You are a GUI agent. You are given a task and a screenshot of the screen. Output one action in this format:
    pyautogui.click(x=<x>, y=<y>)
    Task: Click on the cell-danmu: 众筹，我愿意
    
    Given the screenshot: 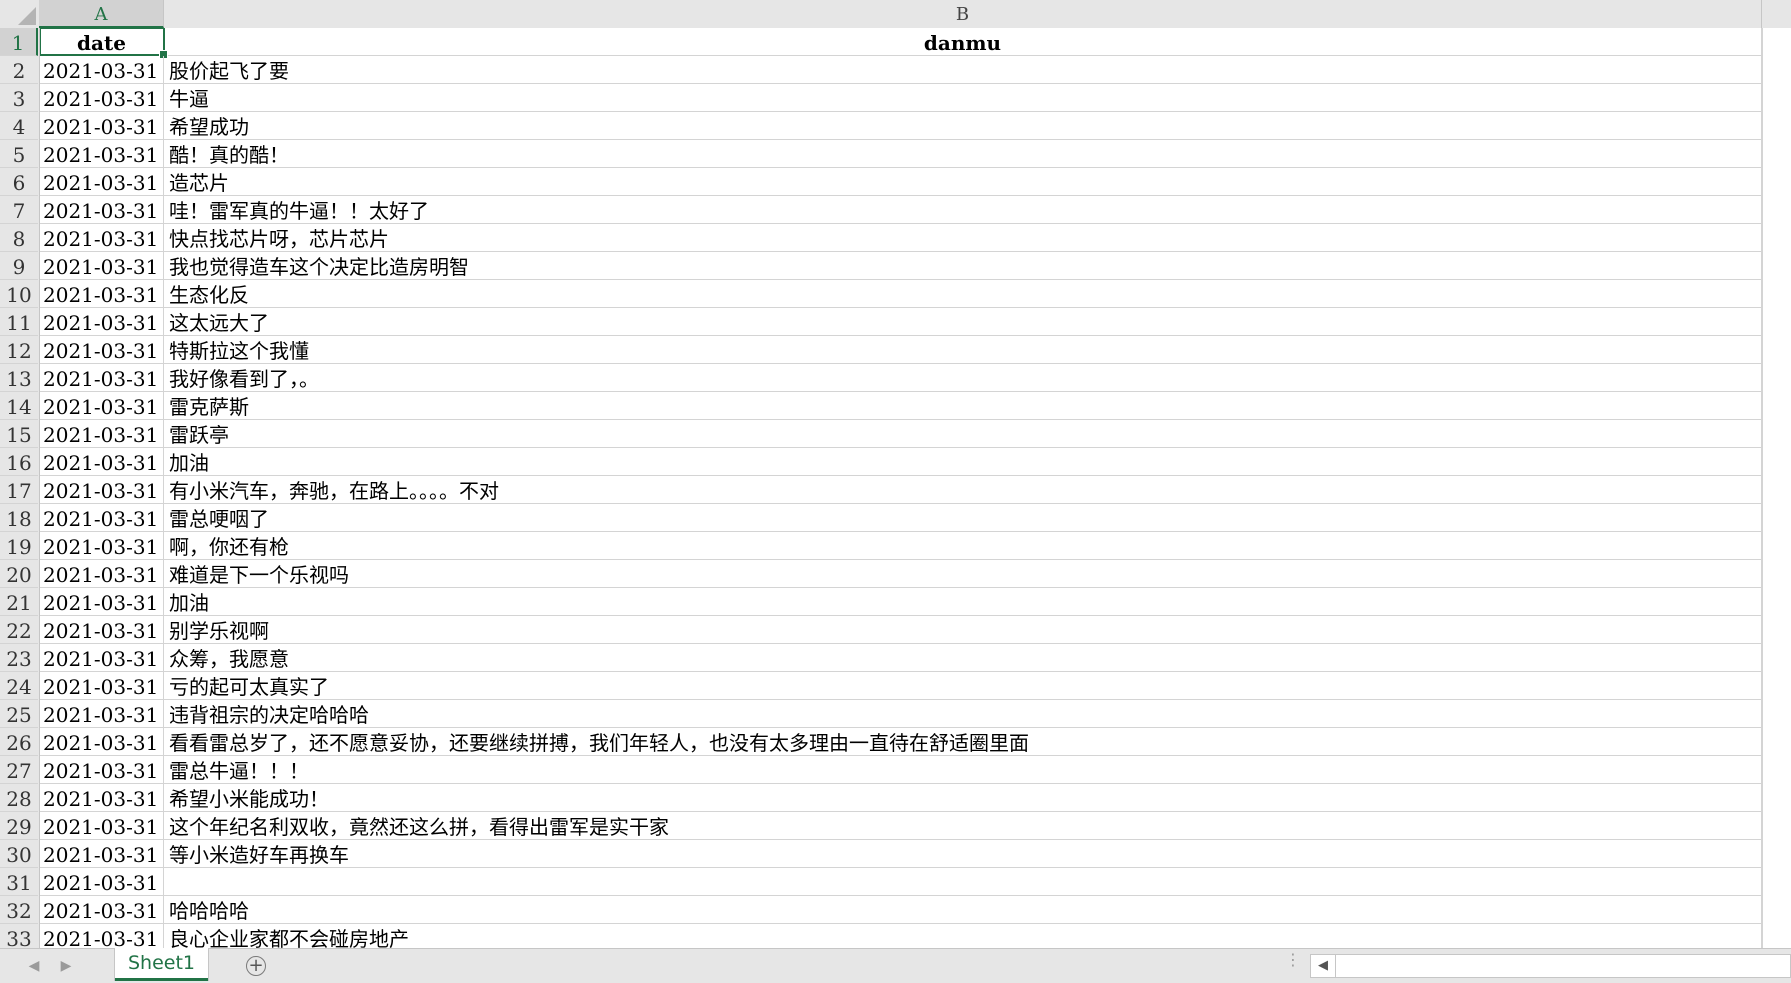 What is the action you would take?
    pyautogui.click(x=963, y=657)
    